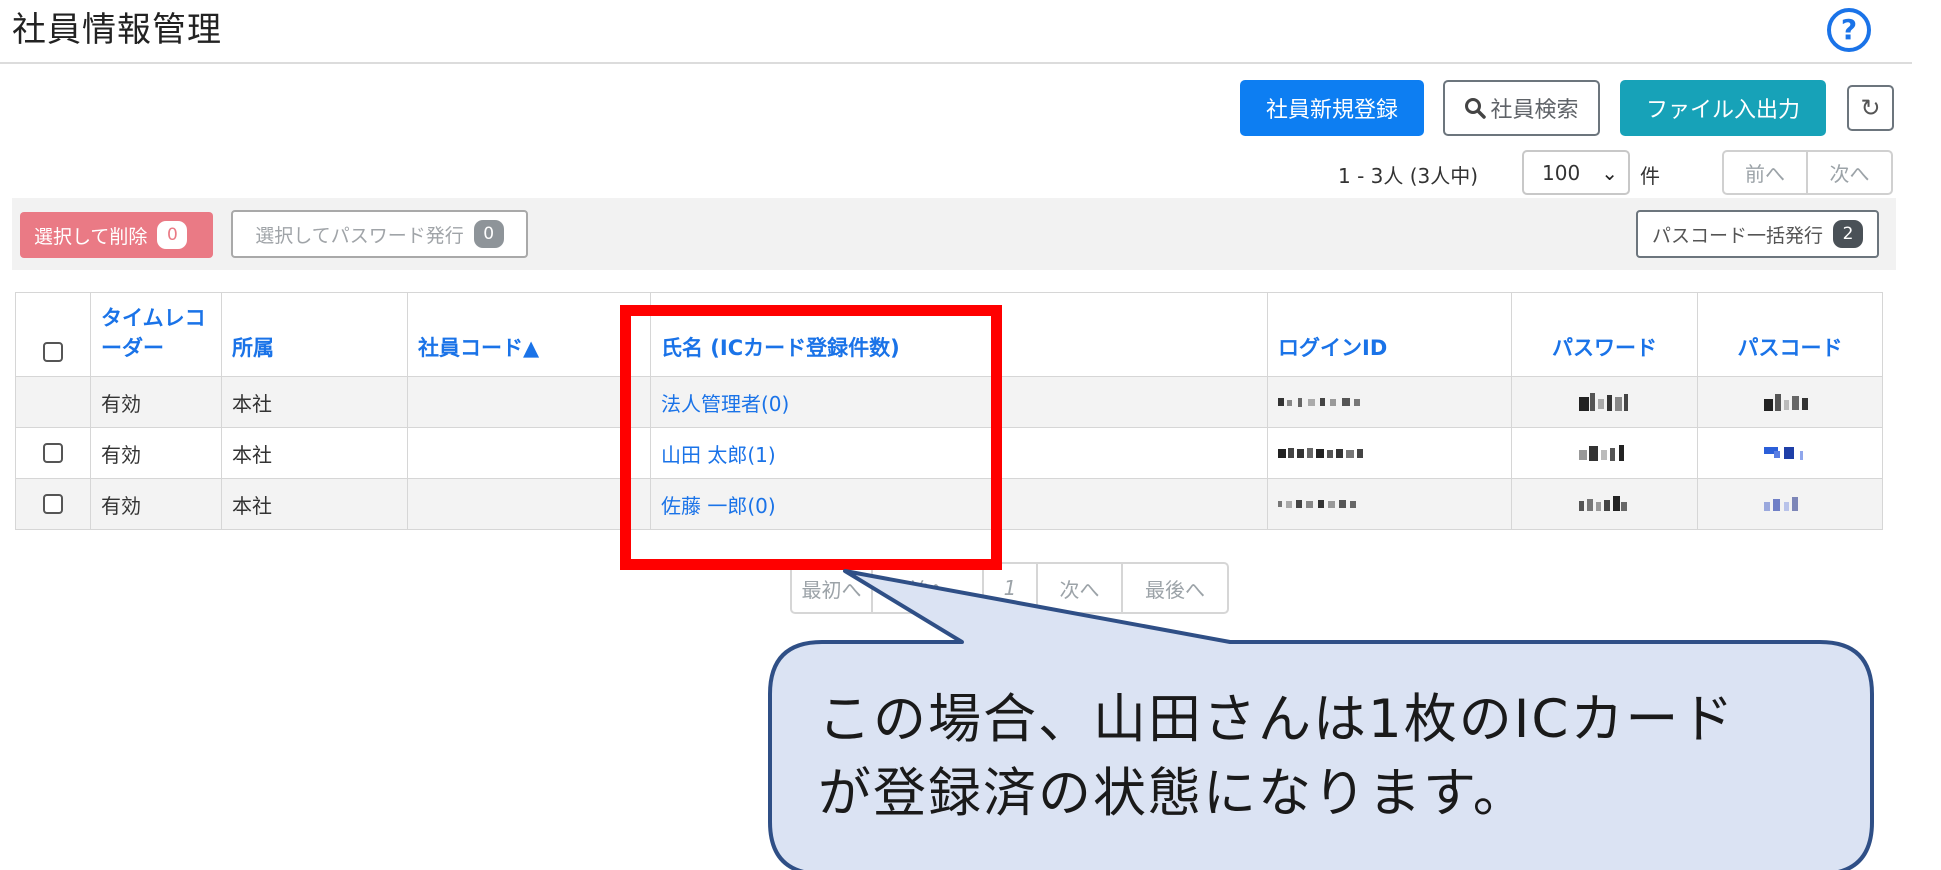 This screenshot has height=870, width=1941. What do you see at coordinates (1328, 757) in the screenshot?
I see `callout-text: この場合、山田さんは1枚のICカード が登録済の状態になります。` at bounding box center [1328, 757].